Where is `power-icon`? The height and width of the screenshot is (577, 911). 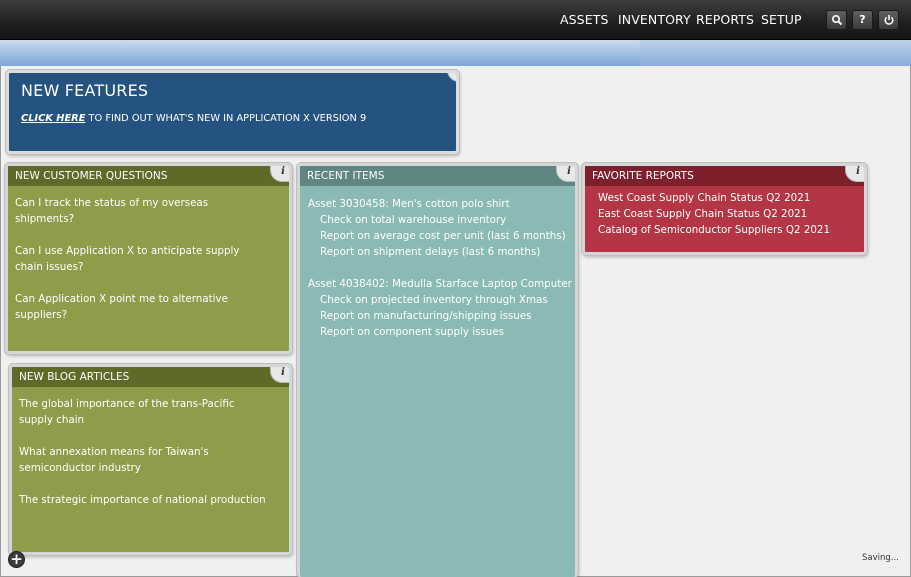
power-icon is located at coordinates (888, 20).